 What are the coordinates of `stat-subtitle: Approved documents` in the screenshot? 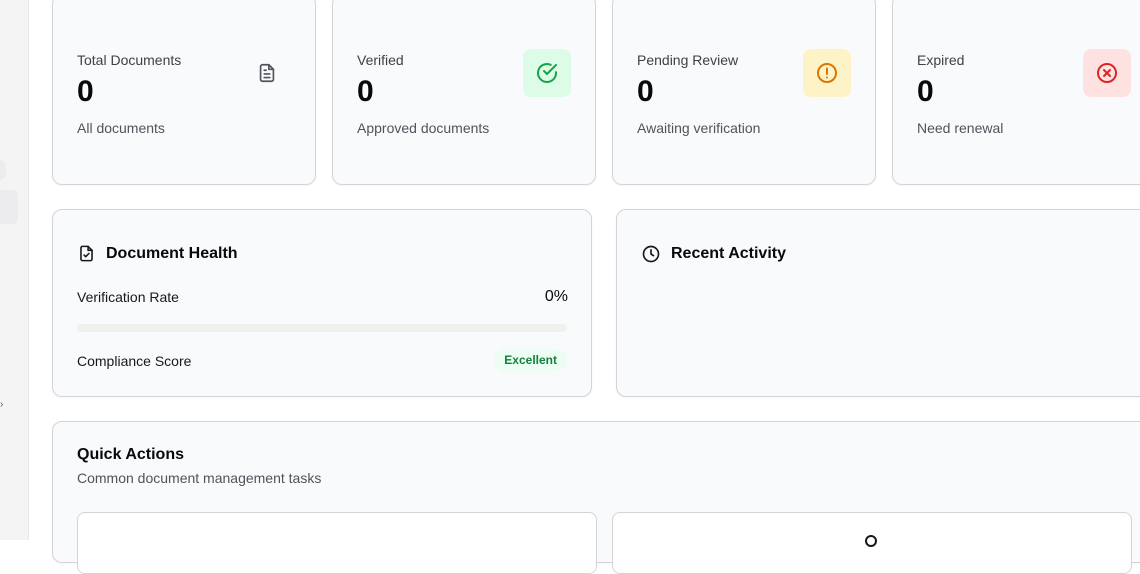 It's located at (423, 128).